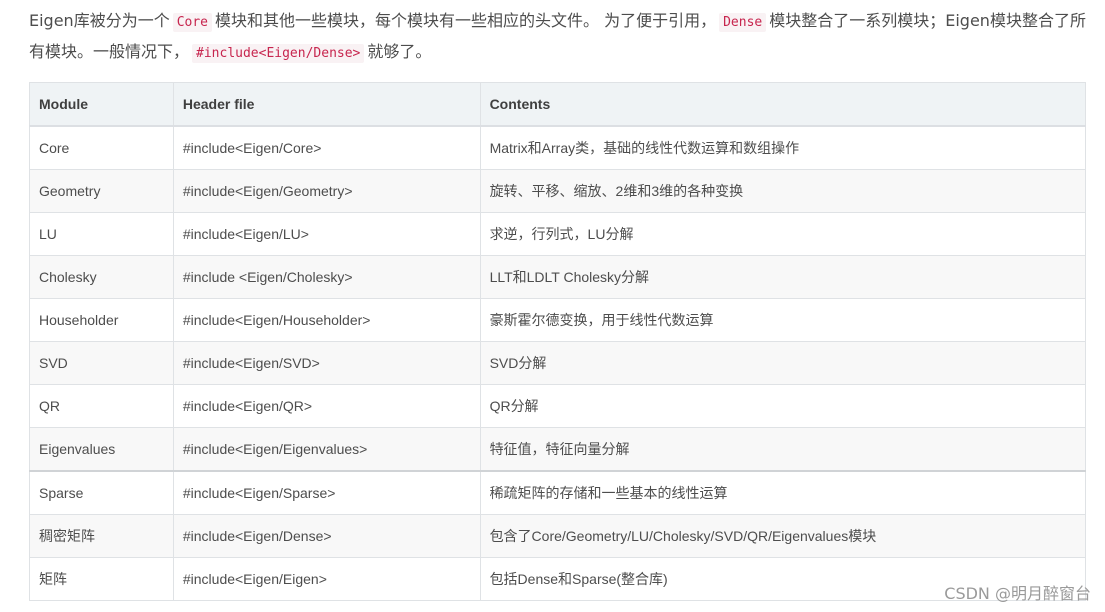 Image resolution: width=1105 pixels, height=612 pixels. What do you see at coordinates (99, 20) in the screenshot?
I see `intro-text-1: Eigen库被分为一个` at bounding box center [99, 20].